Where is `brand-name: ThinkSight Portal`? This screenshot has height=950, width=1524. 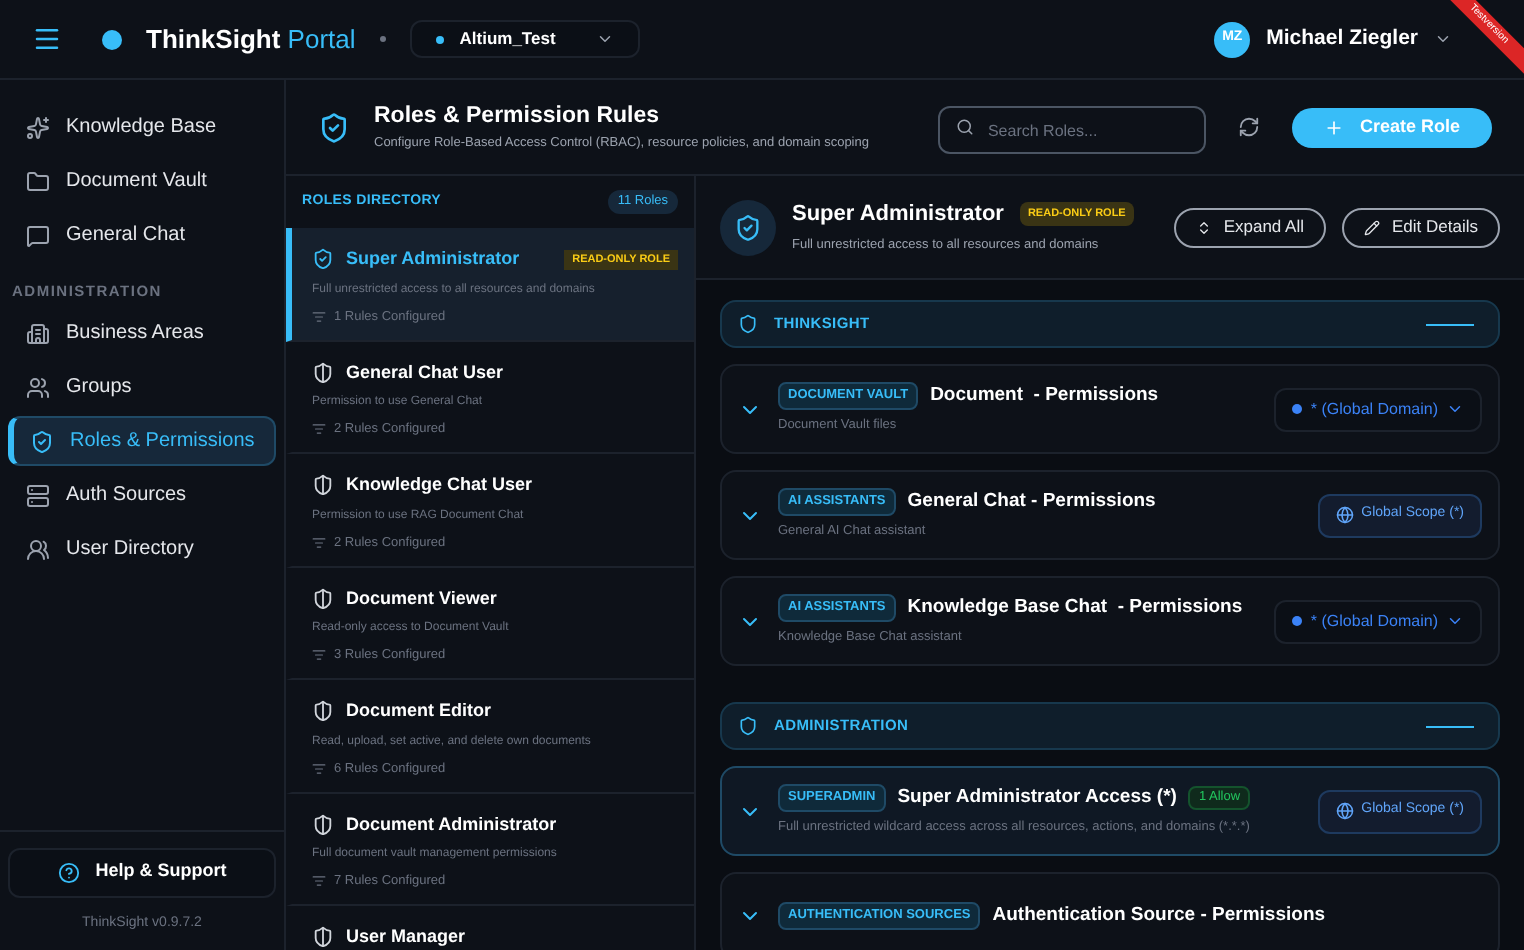 brand-name: ThinkSight Portal is located at coordinates (251, 39).